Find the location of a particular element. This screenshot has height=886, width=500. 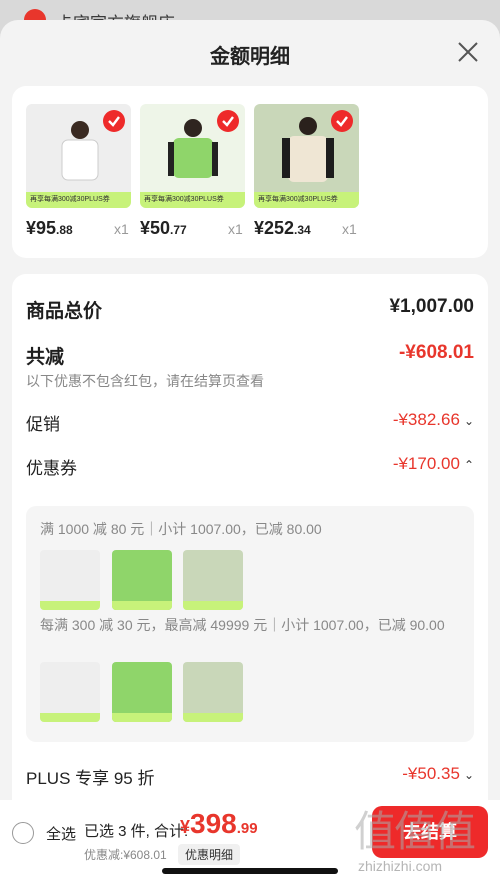

selected-count: 已选 3 件, 合计: is located at coordinates (136, 831).